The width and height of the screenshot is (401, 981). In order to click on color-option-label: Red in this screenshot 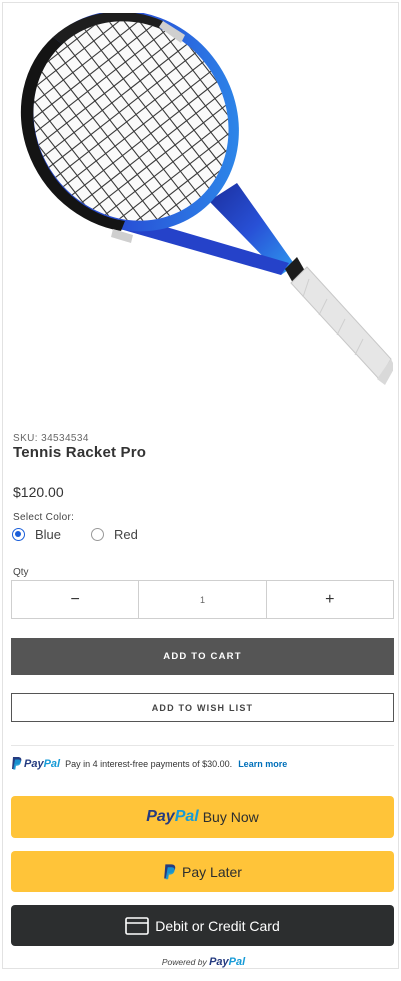, I will do `click(126, 534)`.